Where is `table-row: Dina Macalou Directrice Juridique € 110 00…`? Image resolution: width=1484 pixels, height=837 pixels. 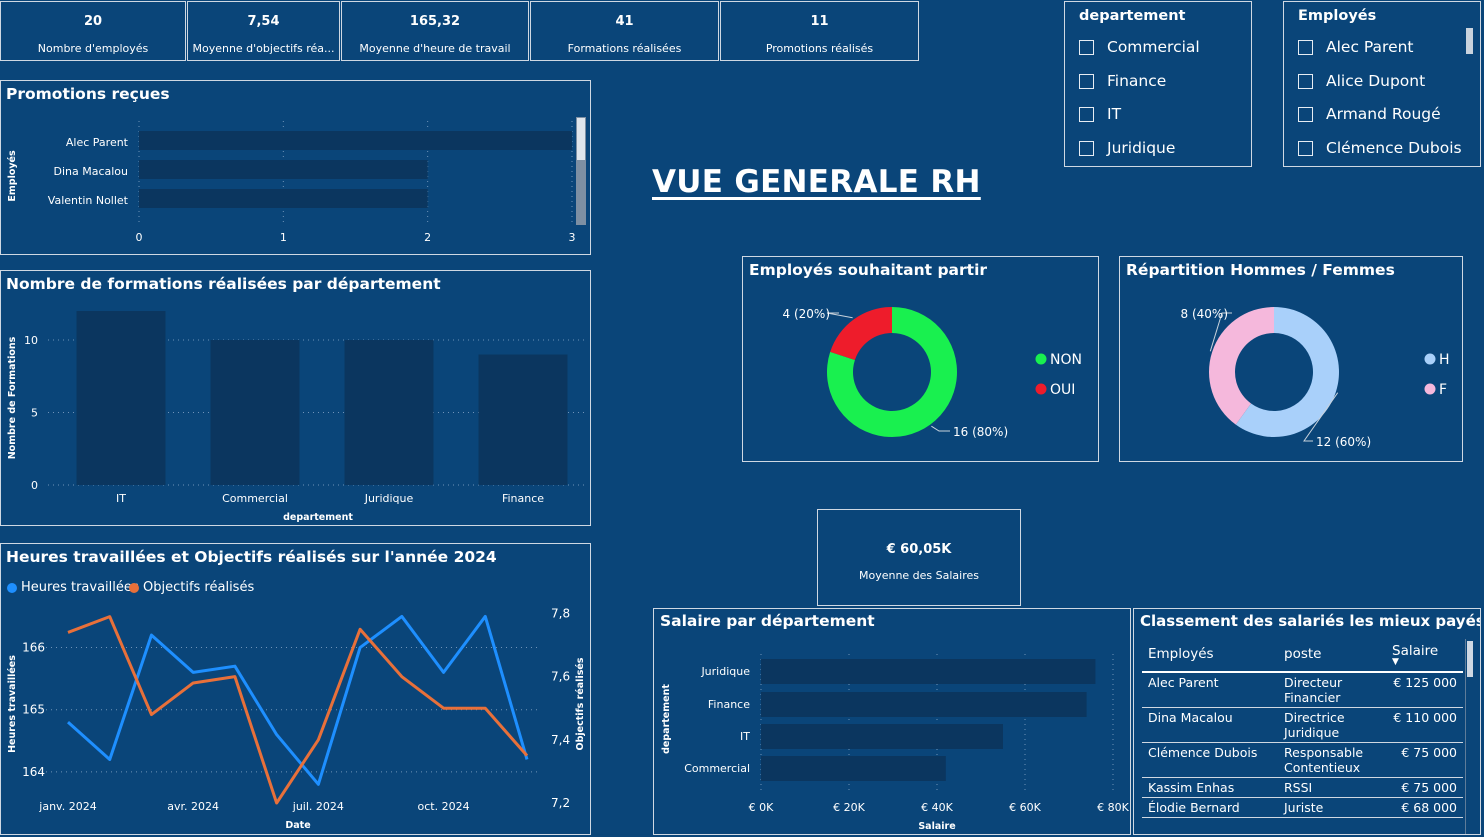 table-row: Dina Macalou Directrice Juridique € 110 00… is located at coordinates (1302, 725).